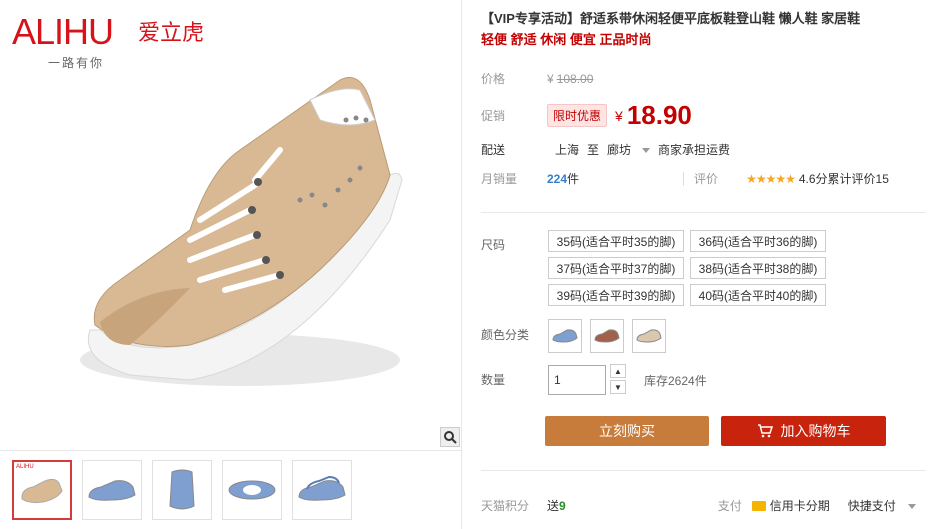 This screenshot has width=930, height=529. What do you see at coordinates (800, 505) in the screenshot?
I see `installment-link: 信用卡分期` at bounding box center [800, 505].